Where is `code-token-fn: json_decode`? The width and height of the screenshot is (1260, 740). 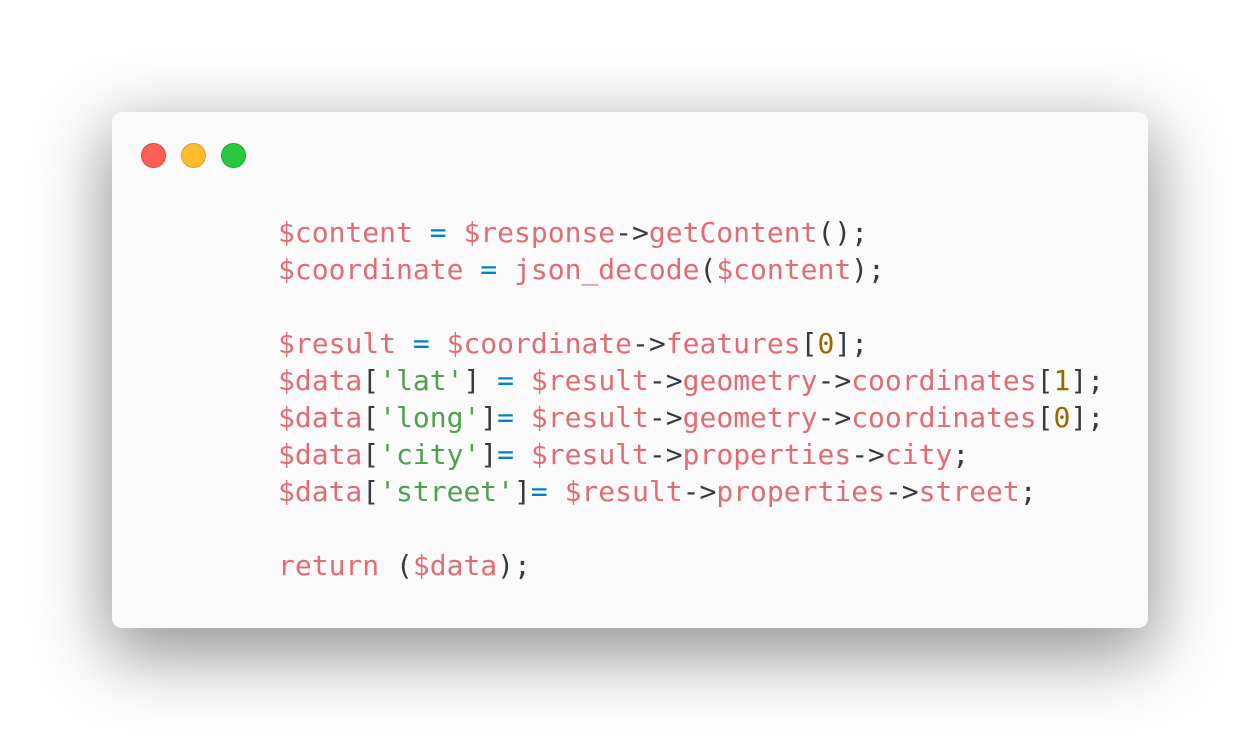 code-token-fn: json_decode is located at coordinates (607, 269).